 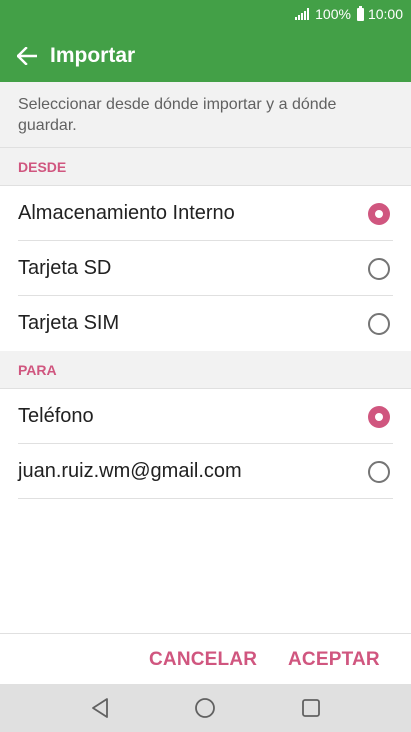 I want to click on option-telefono: Teléfono, so click(x=205, y=416).